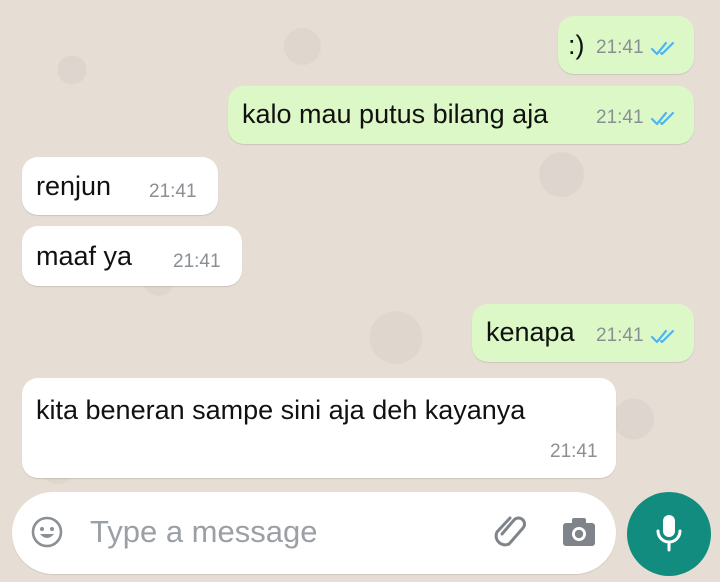 This screenshot has height=582, width=720. I want to click on message-text: :), so click(576, 45).